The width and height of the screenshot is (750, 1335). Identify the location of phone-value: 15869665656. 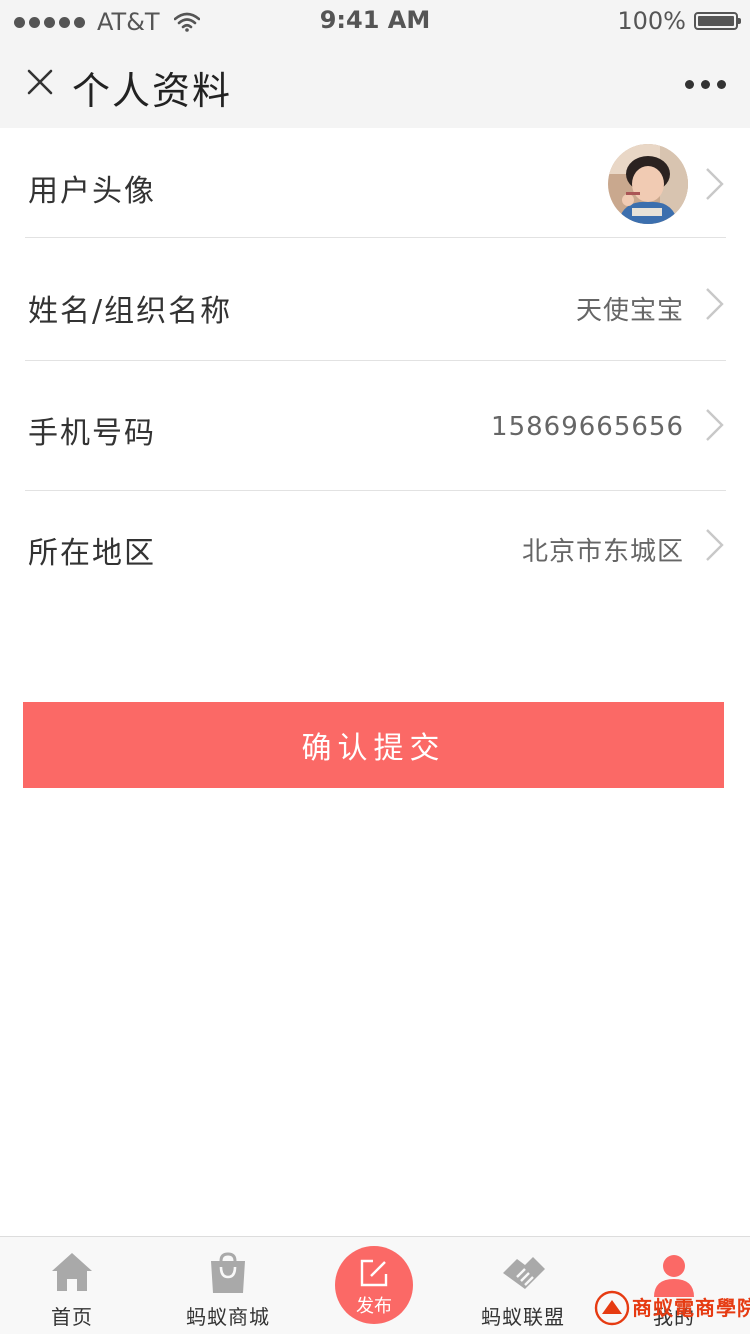
(587, 427).